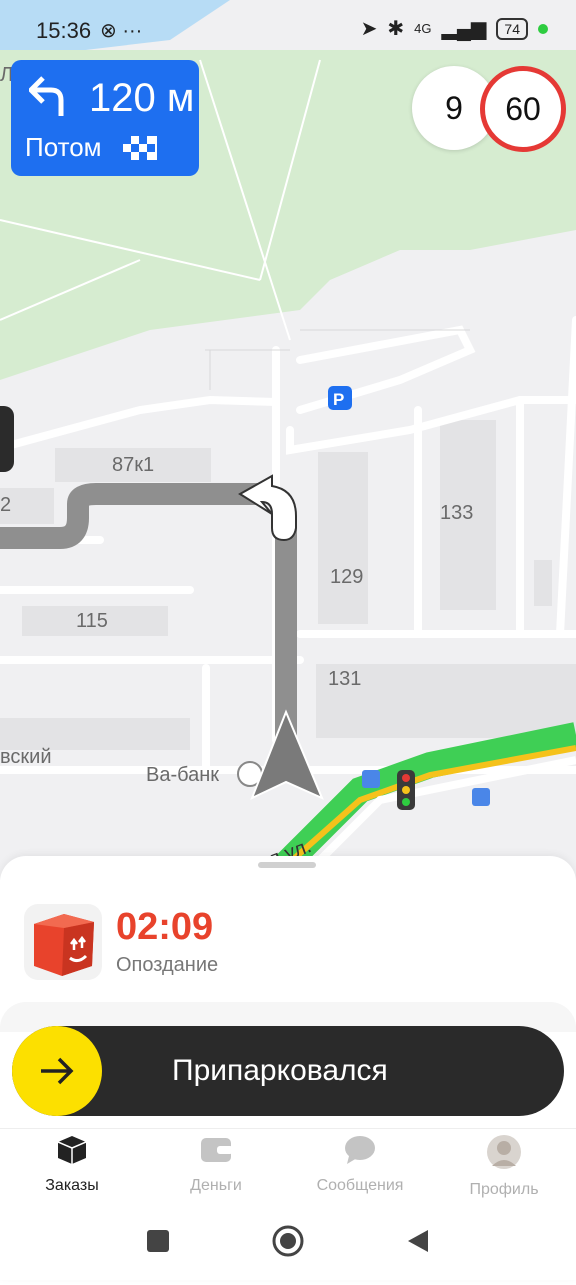 The image size is (576, 1285). I want to click on map-label-115: 115, so click(92, 621).